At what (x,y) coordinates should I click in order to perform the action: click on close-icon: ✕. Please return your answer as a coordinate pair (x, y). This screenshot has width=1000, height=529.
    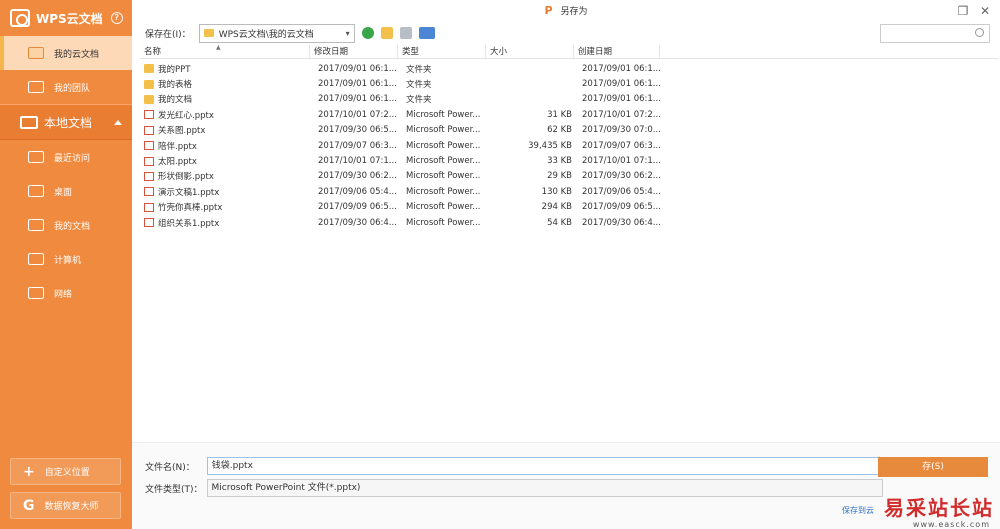
    Looking at the image, I should click on (985, 11).